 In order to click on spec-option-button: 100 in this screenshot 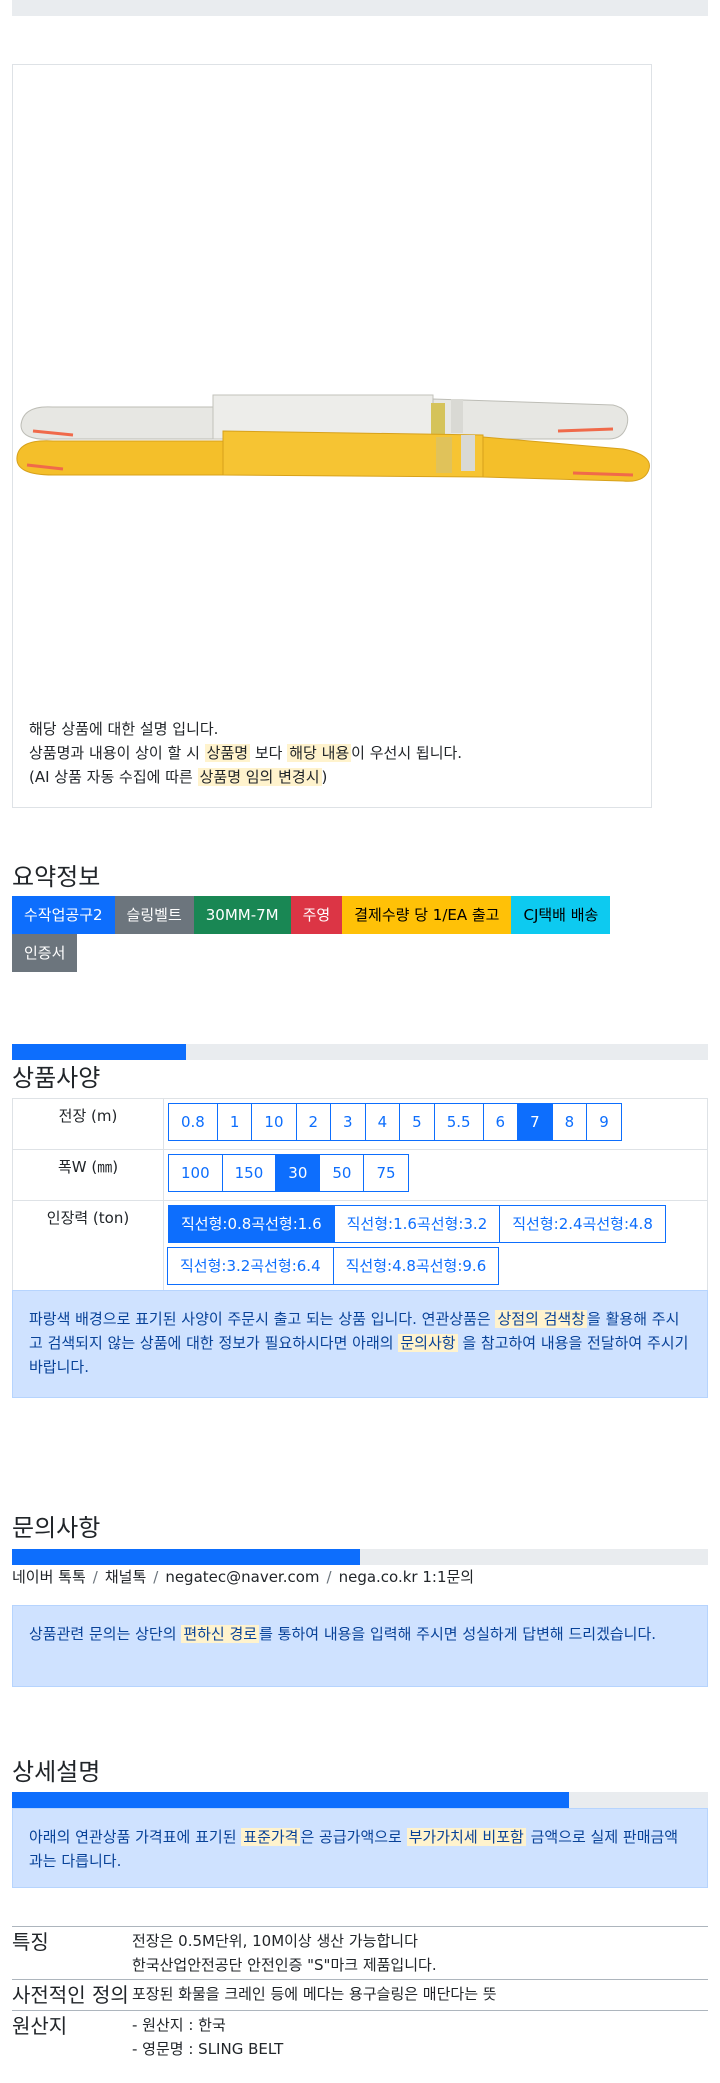, I will do `click(195, 1173)`.